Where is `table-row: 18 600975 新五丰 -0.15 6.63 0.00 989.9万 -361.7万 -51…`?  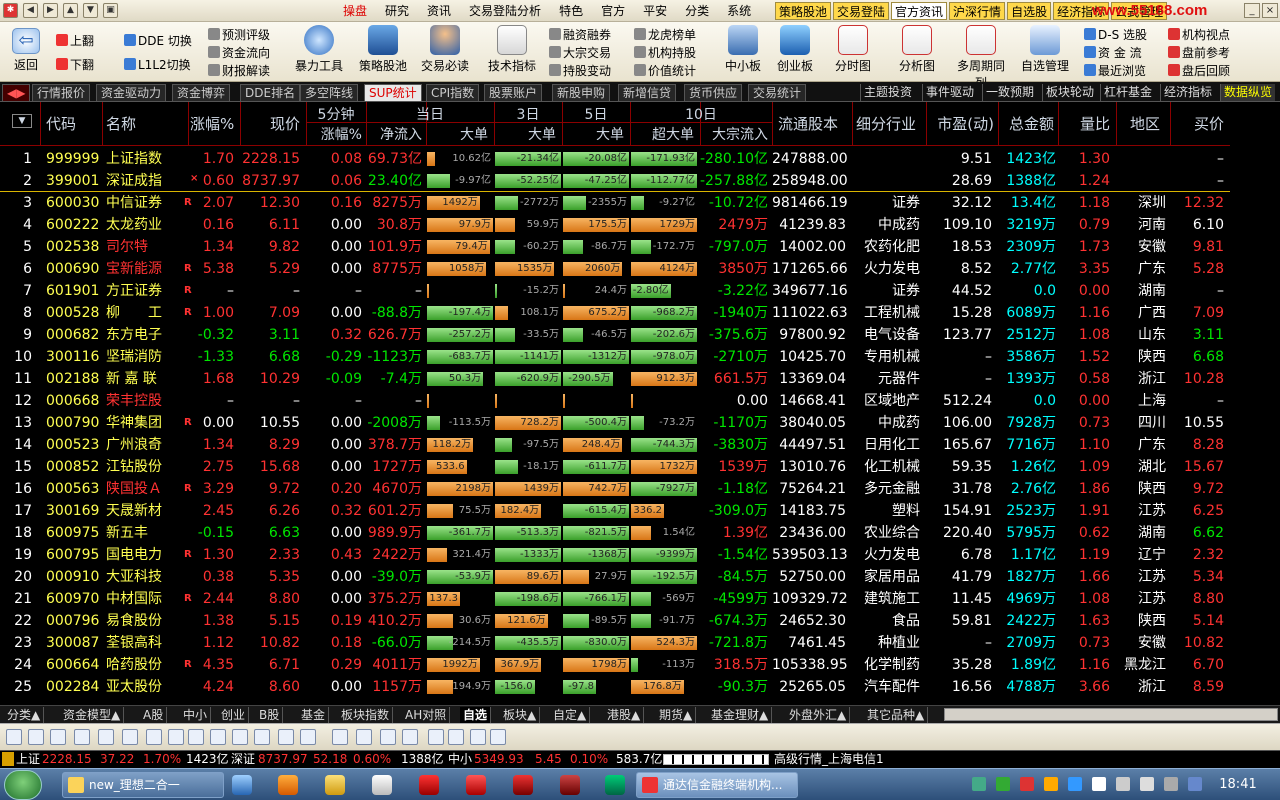 table-row: 18 600975 新五丰 -0.15 6.63 0.00 989.9万 -361.7万 -51… is located at coordinates (615, 533).